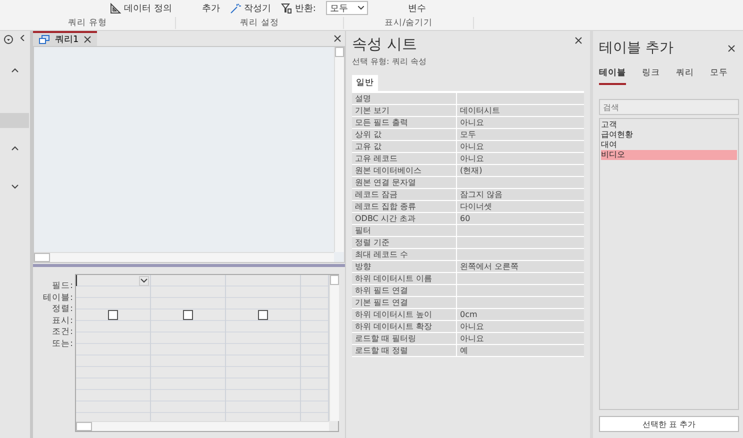  Describe the element at coordinates (651, 76) in the screenshot. I see `source-tab: 링크` at that location.